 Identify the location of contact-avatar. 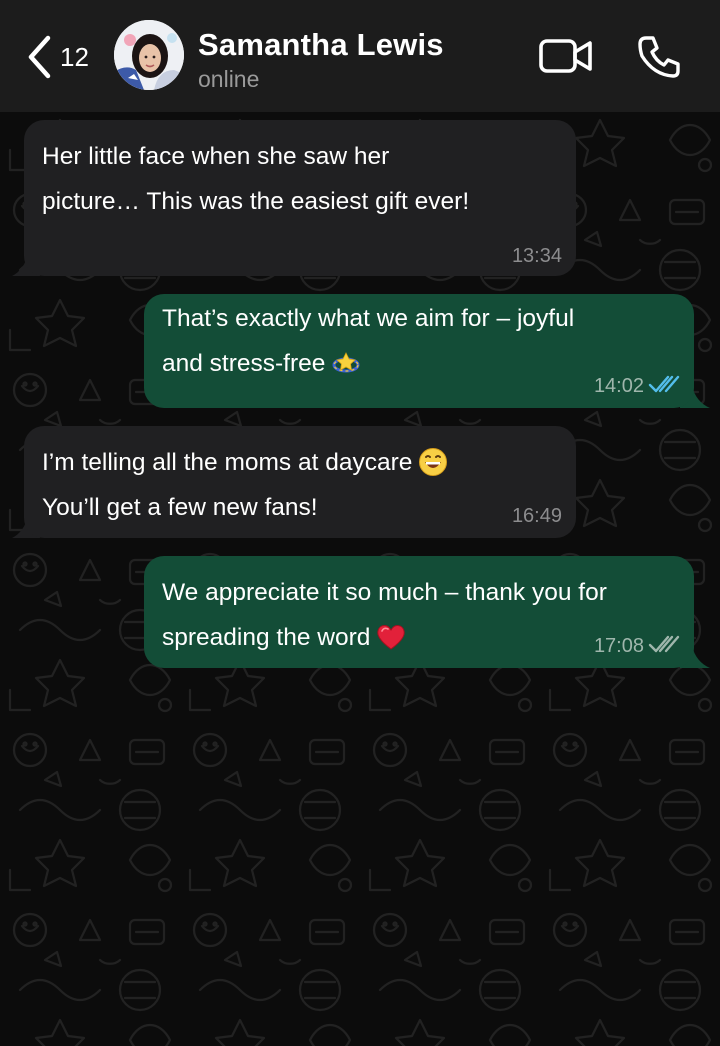
(149, 55).